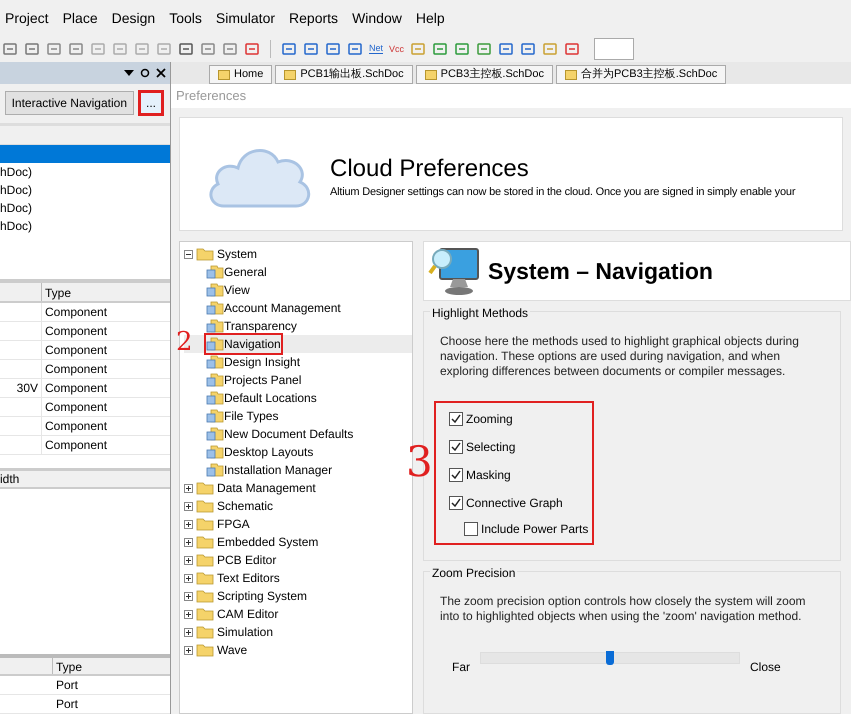  I want to click on document-tab: 合并为PCB3主控板.SchDoc, so click(641, 74).